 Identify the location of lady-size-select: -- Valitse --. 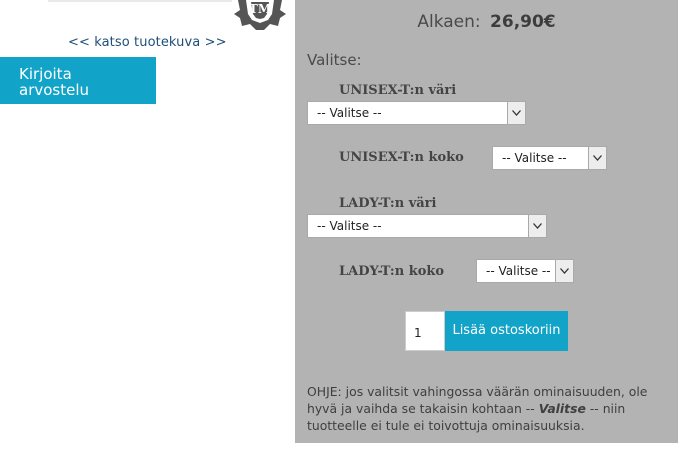
(525, 271).